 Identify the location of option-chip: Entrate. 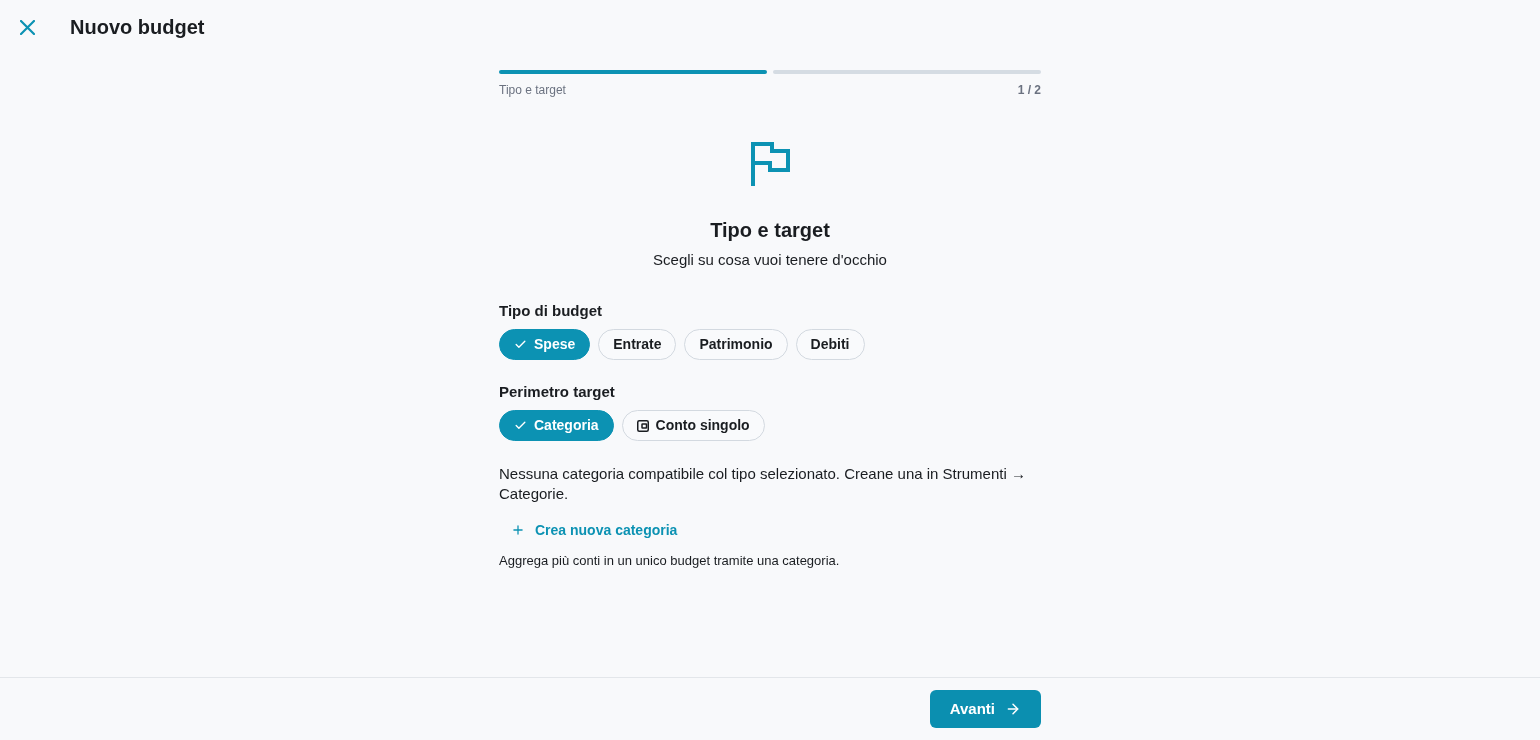
(637, 344).